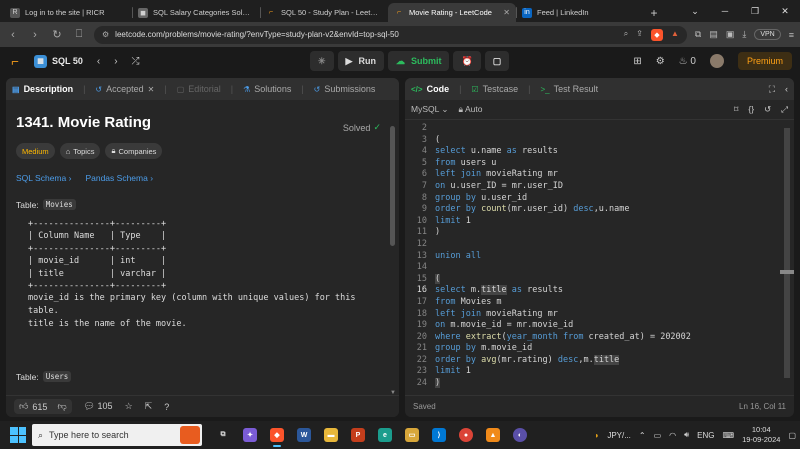  Describe the element at coordinates (675, 35) in the screenshot. I see `brave-rewards-icon: ▲` at that location.